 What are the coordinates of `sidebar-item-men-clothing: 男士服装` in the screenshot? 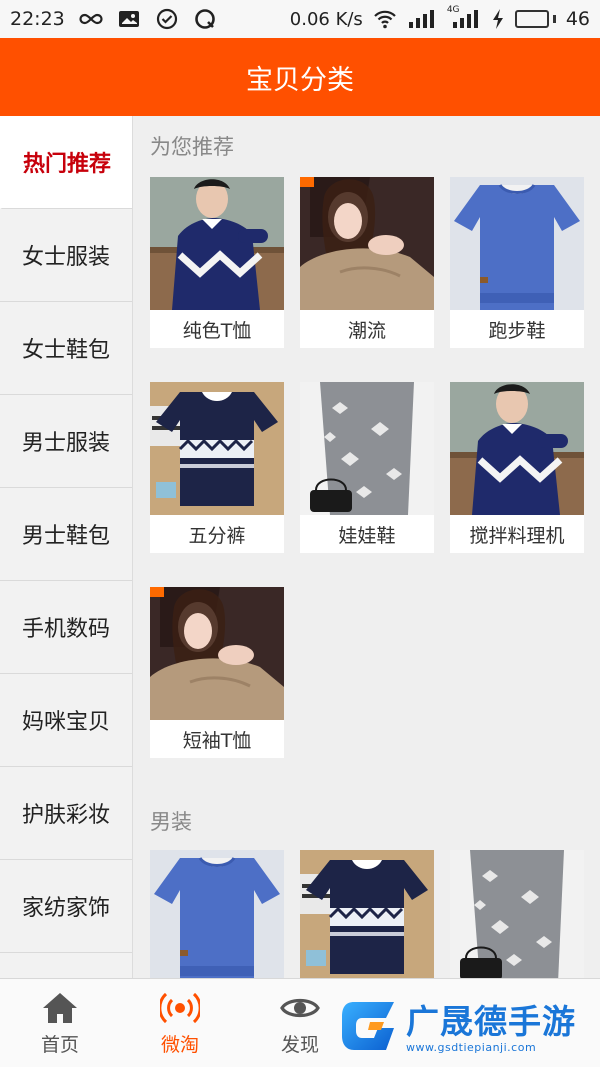 It's located at (66, 441).